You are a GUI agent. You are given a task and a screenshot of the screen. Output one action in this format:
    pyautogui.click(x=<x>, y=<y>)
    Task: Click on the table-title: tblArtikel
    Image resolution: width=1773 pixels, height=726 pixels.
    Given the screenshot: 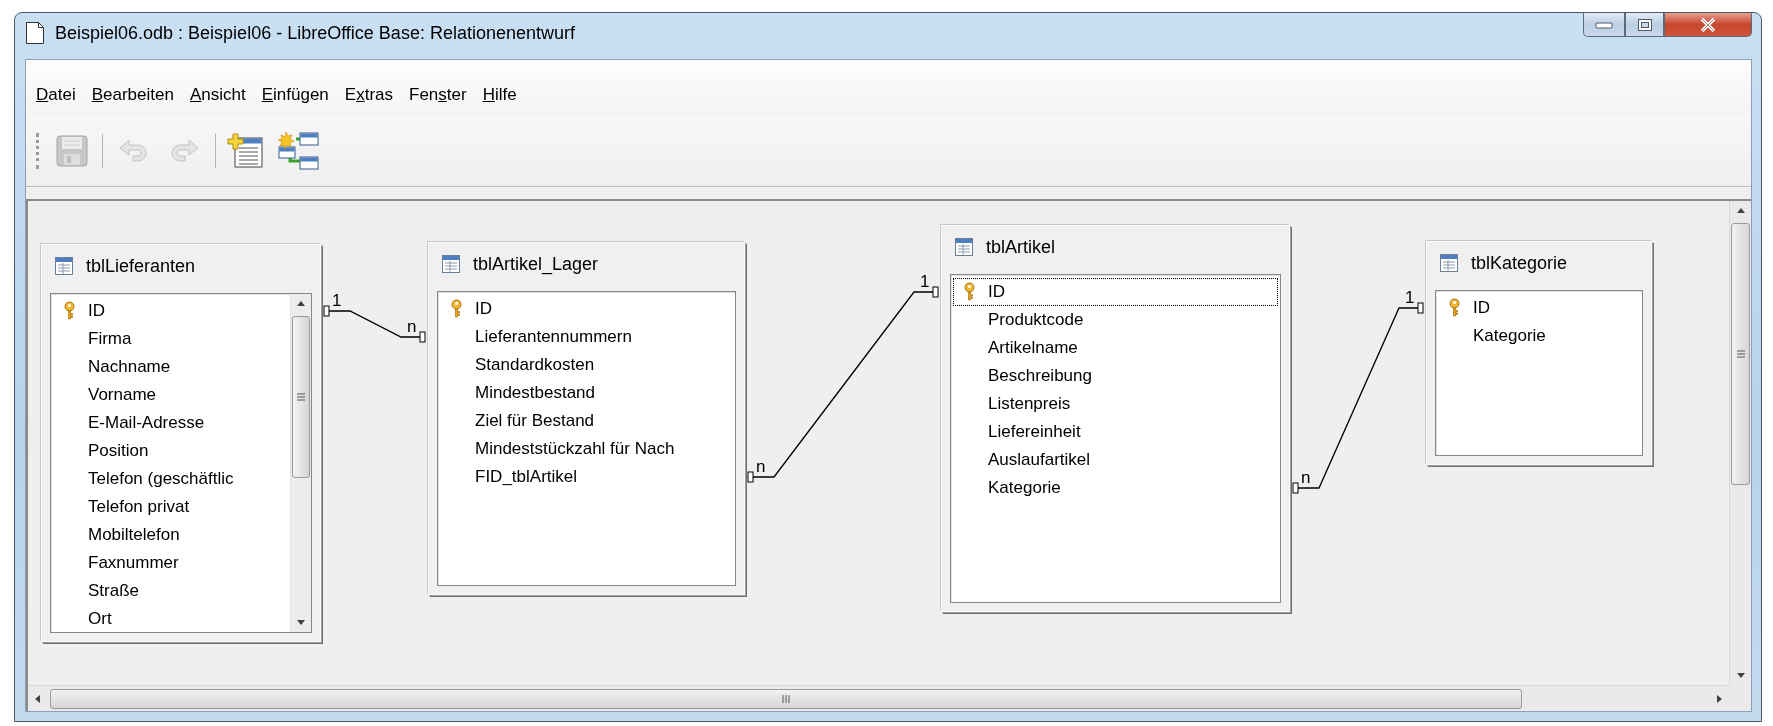 What is the action you would take?
    pyautogui.click(x=1021, y=247)
    